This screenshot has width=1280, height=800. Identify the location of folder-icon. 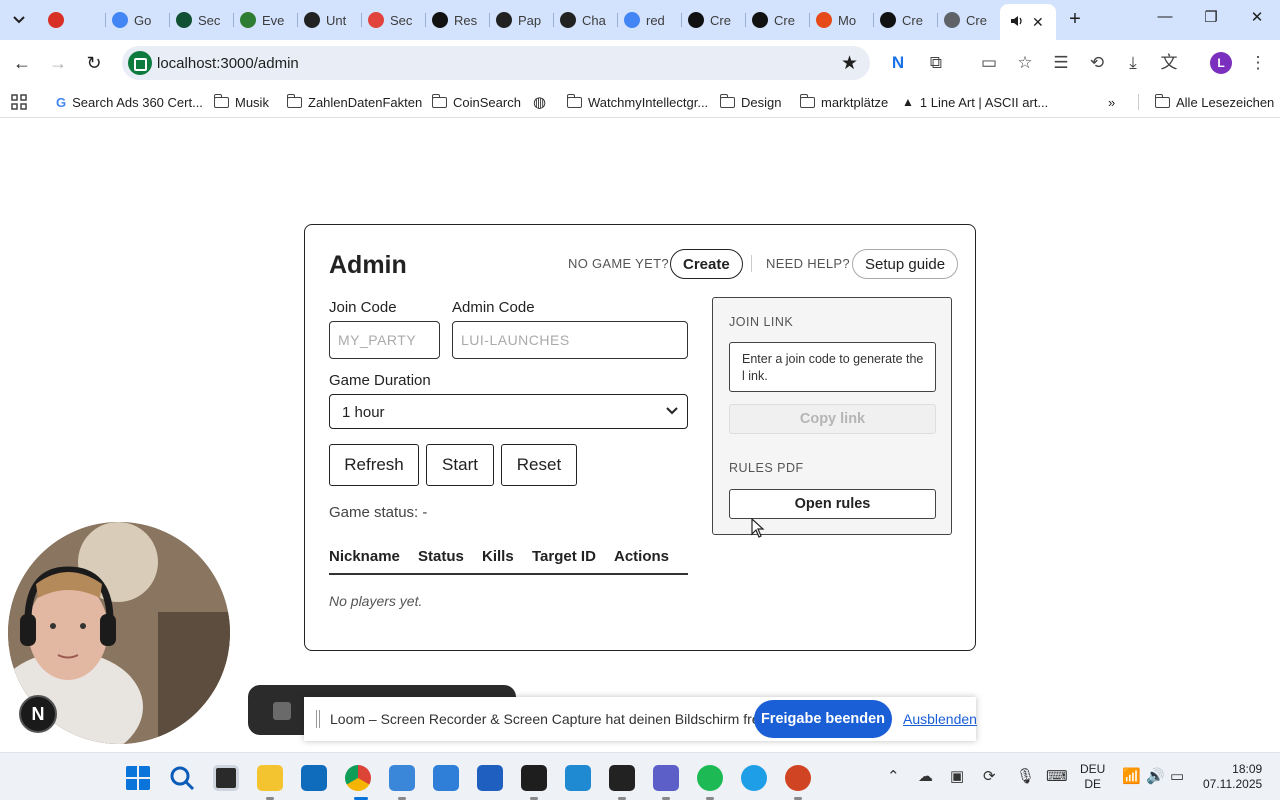
(574, 100).